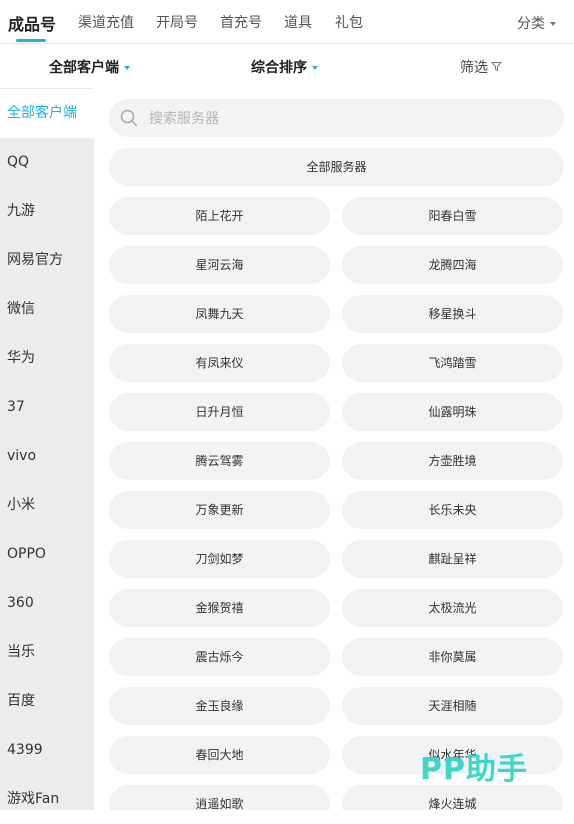 The width and height of the screenshot is (574, 824). Describe the element at coordinates (47, 113) in the screenshot. I see `sidebar-item-all-clients: 全部客户端` at that location.